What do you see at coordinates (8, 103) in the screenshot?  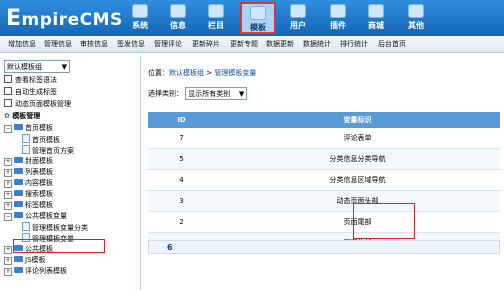 I see `link-icon` at bounding box center [8, 103].